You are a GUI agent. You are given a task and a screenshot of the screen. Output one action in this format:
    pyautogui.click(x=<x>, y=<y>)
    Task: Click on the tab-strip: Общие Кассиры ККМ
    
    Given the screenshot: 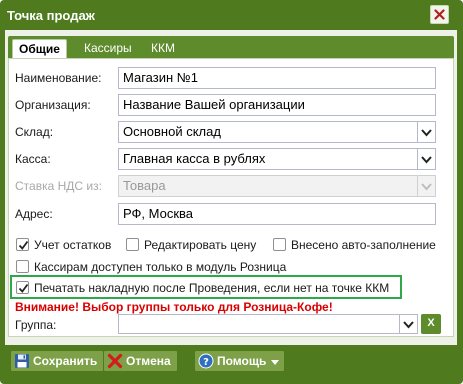 What is the action you would take?
    pyautogui.click(x=231, y=47)
    